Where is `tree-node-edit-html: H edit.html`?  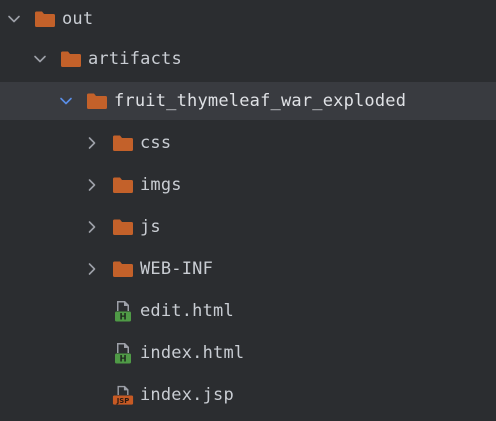 tree-node-edit-html: H edit.html is located at coordinates (248, 311).